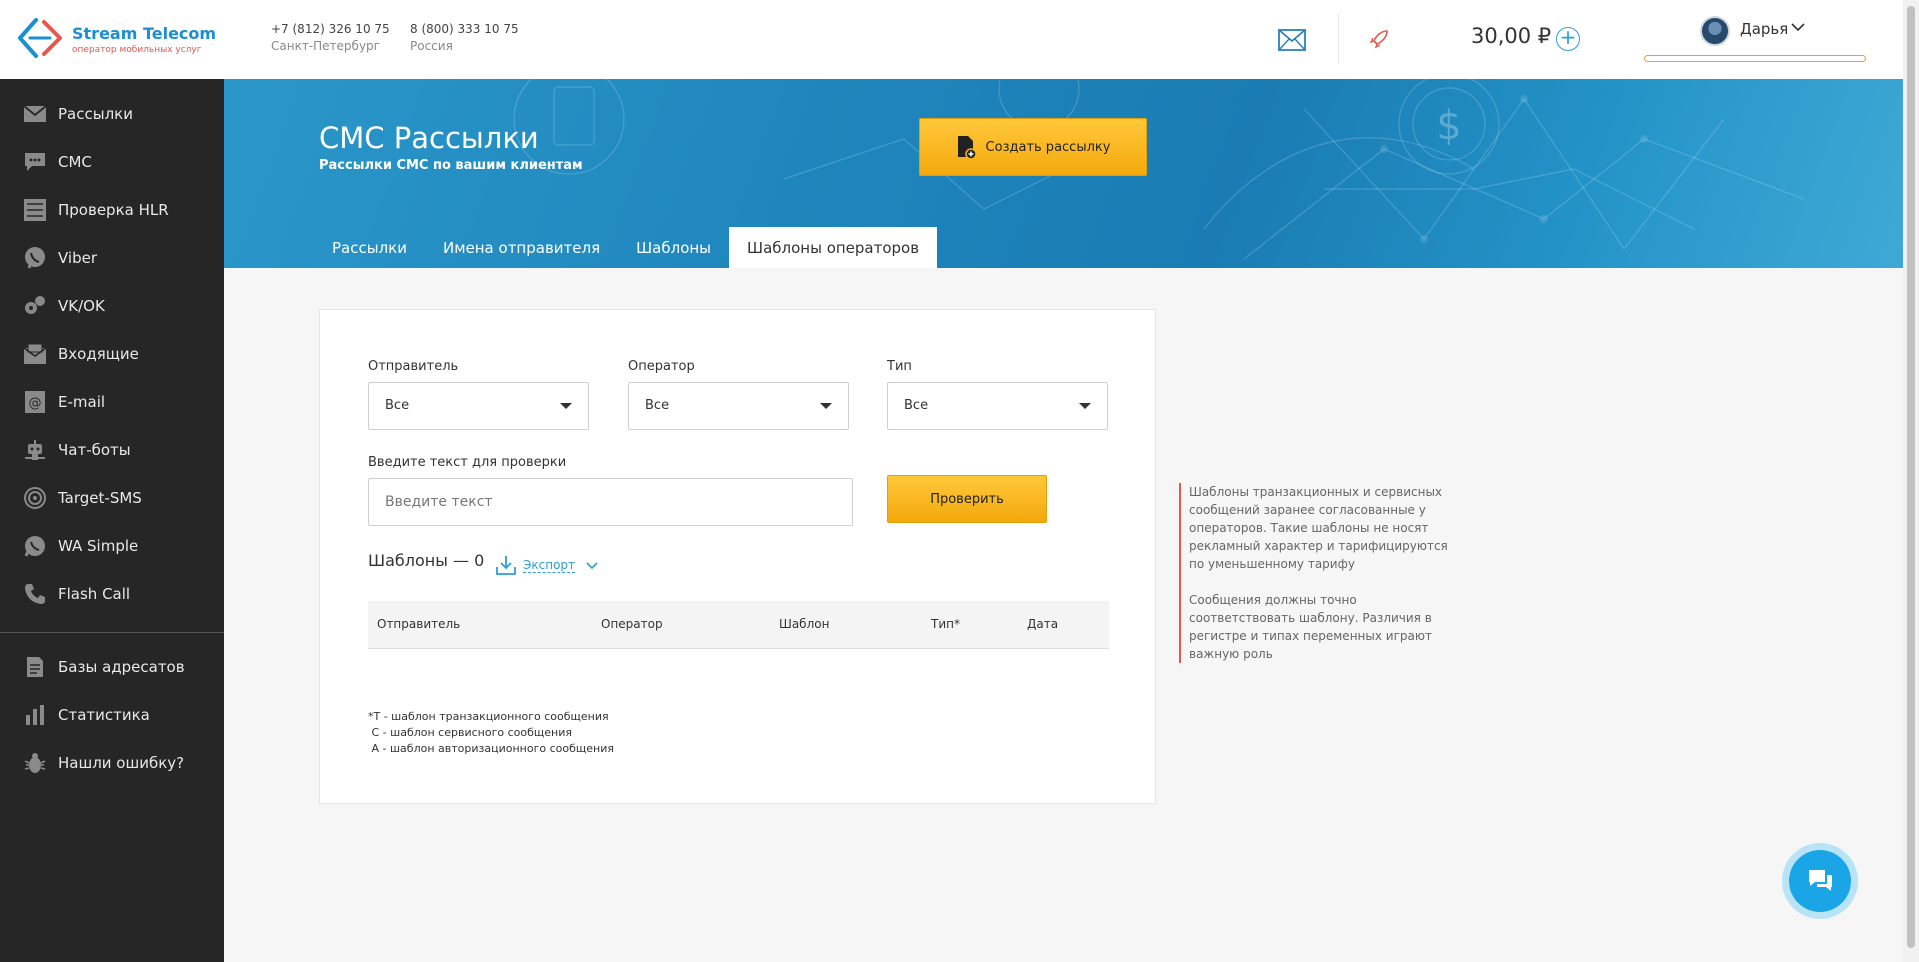 Image resolution: width=1919 pixels, height=962 pixels. What do you see at coordinates (82, 402) in the screenshot?
I see `sidebar-item-label: E-mail` at bounding box center [82, 402].